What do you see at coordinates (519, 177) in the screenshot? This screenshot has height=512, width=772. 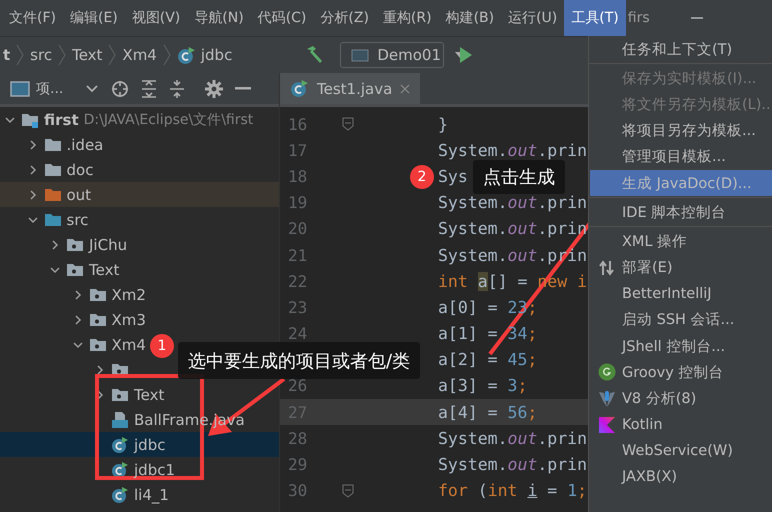 I see `annotation-tooltip: 点击生成` at bounding box center [519, 177].